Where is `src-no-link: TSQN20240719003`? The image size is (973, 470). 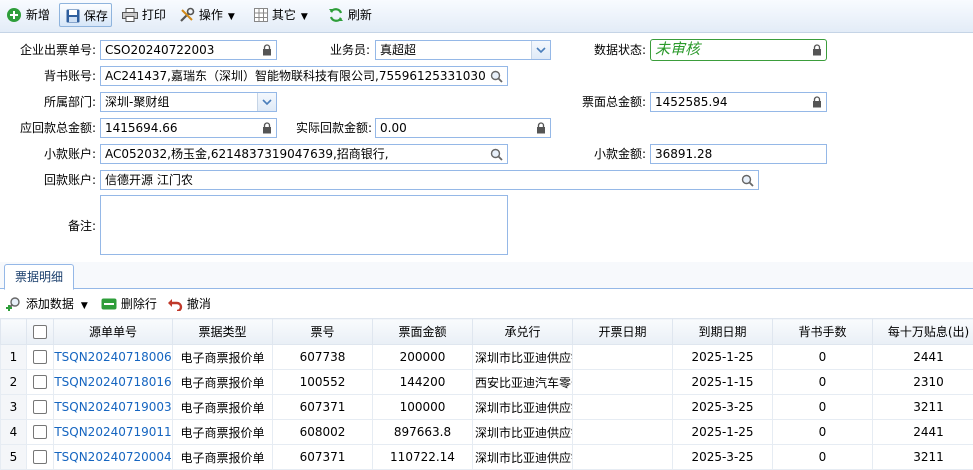
src-no-link: TSQN20240719003 is located at coordinates (113, 407).